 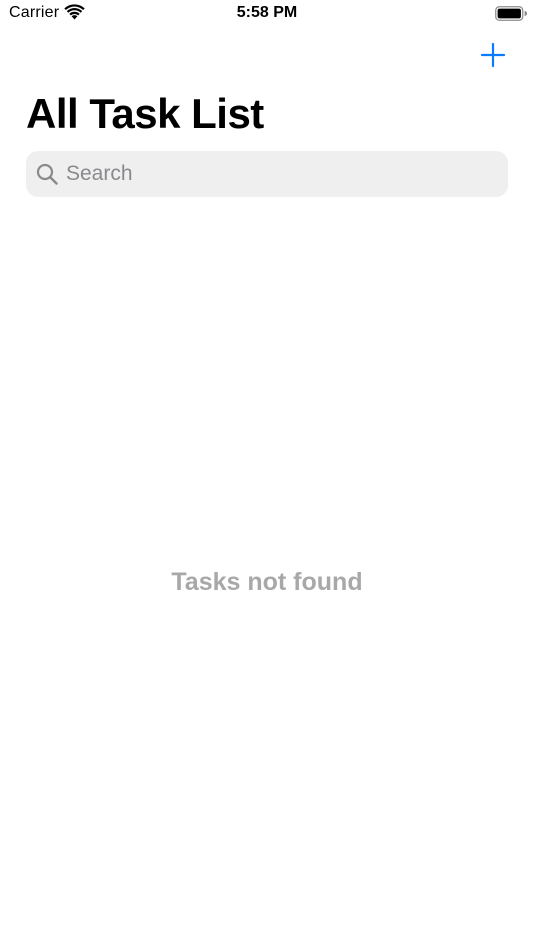 I want to click on page-title: All Task List, so click(x=145, y=113).